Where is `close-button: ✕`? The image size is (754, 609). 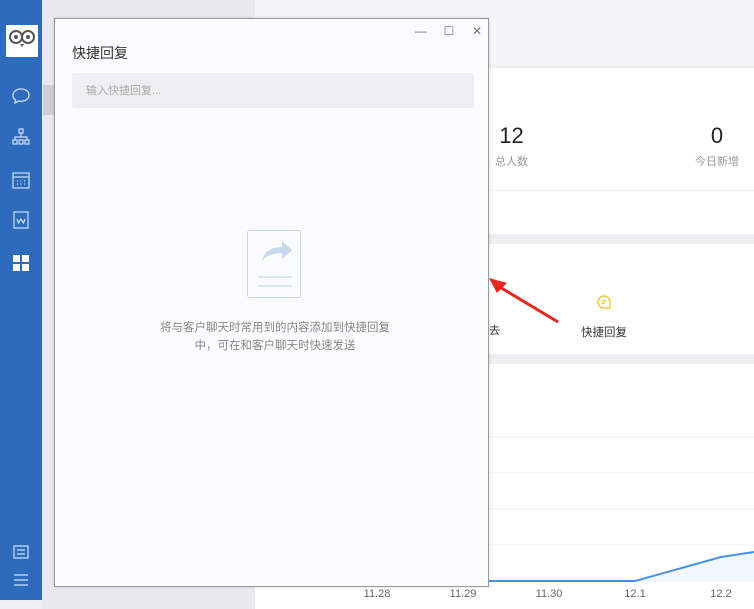 close-button: ✕ is located at coordinates (477, 31).